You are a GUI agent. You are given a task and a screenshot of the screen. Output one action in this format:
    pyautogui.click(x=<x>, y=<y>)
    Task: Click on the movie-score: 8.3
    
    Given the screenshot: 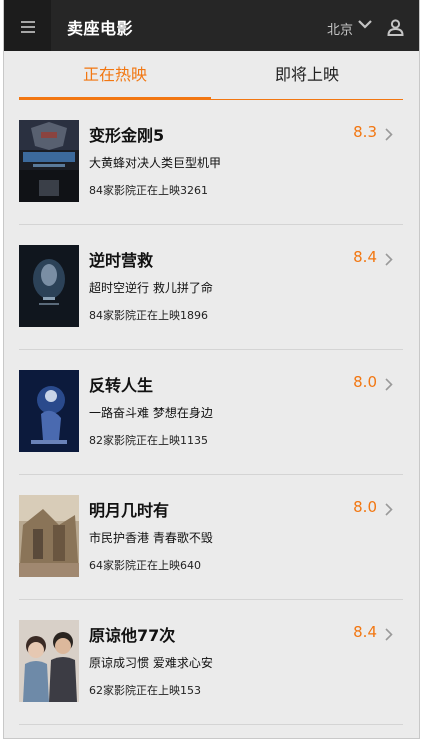 What is the action you would take?
    pyautogui.click(x=365, y=132)
    